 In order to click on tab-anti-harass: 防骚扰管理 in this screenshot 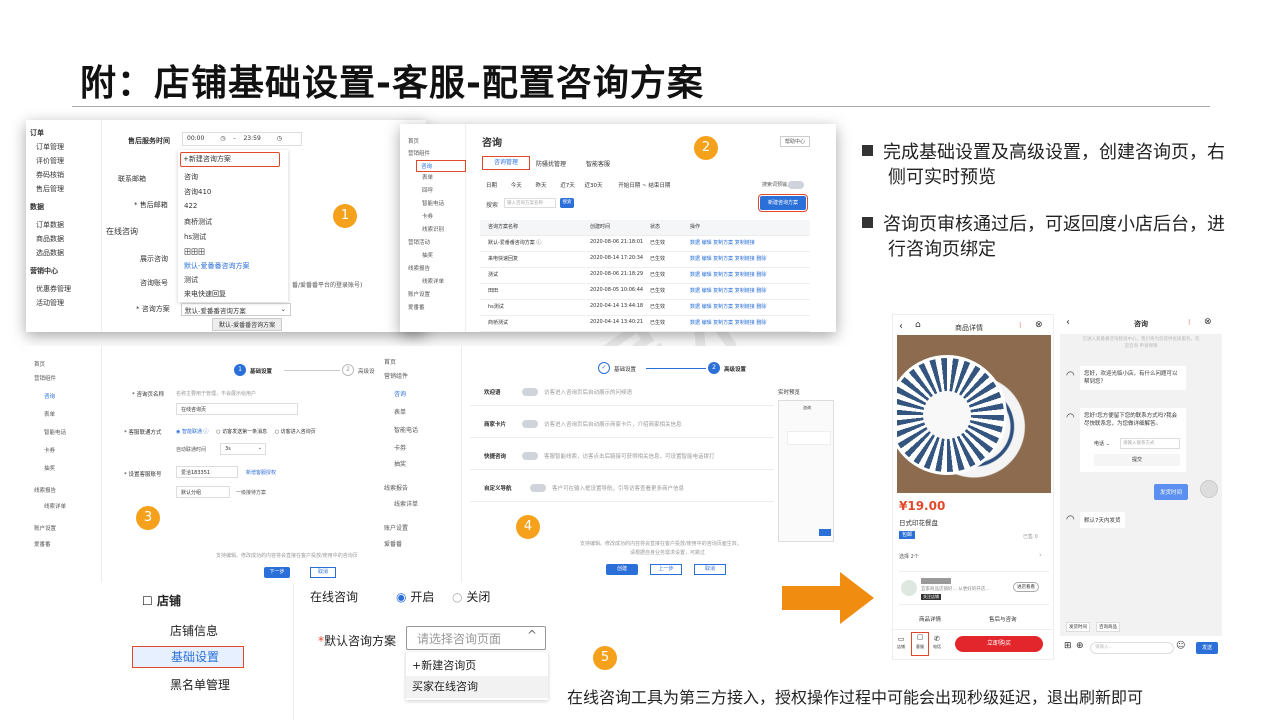, I will do `click(551, 163)`.